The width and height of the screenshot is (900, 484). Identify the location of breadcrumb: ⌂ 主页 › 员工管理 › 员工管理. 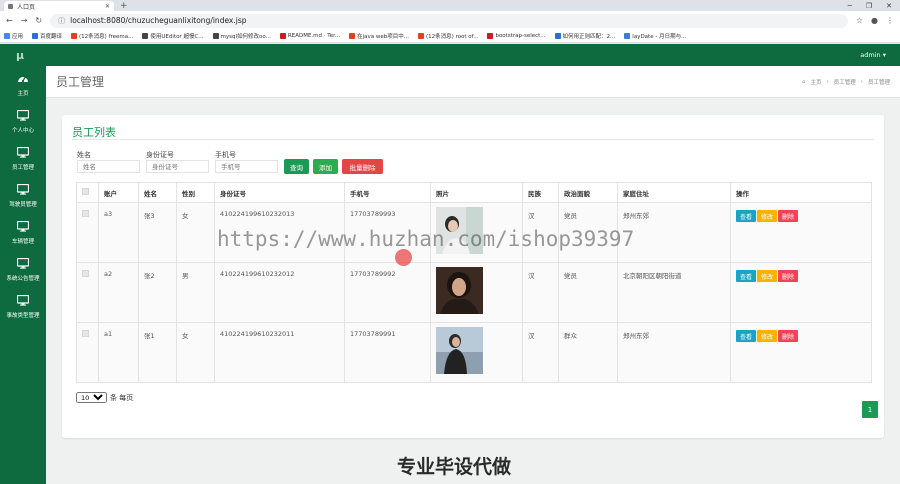
(846, 82).